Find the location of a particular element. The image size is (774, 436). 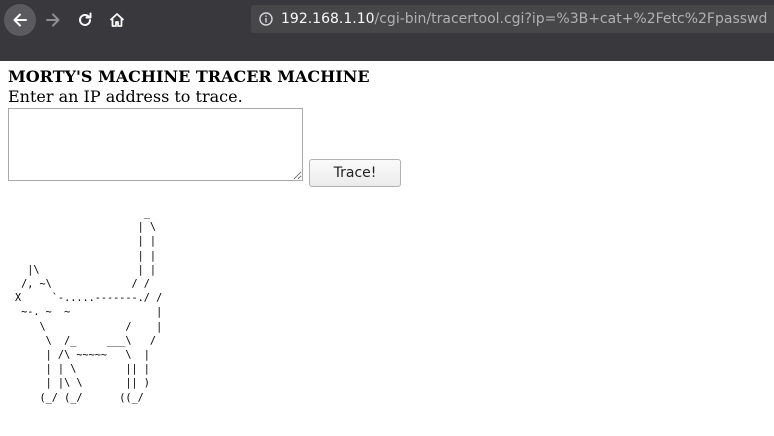

ip-prompt-label: Enter an IP address to trace. is located at coordinates (125, 96).